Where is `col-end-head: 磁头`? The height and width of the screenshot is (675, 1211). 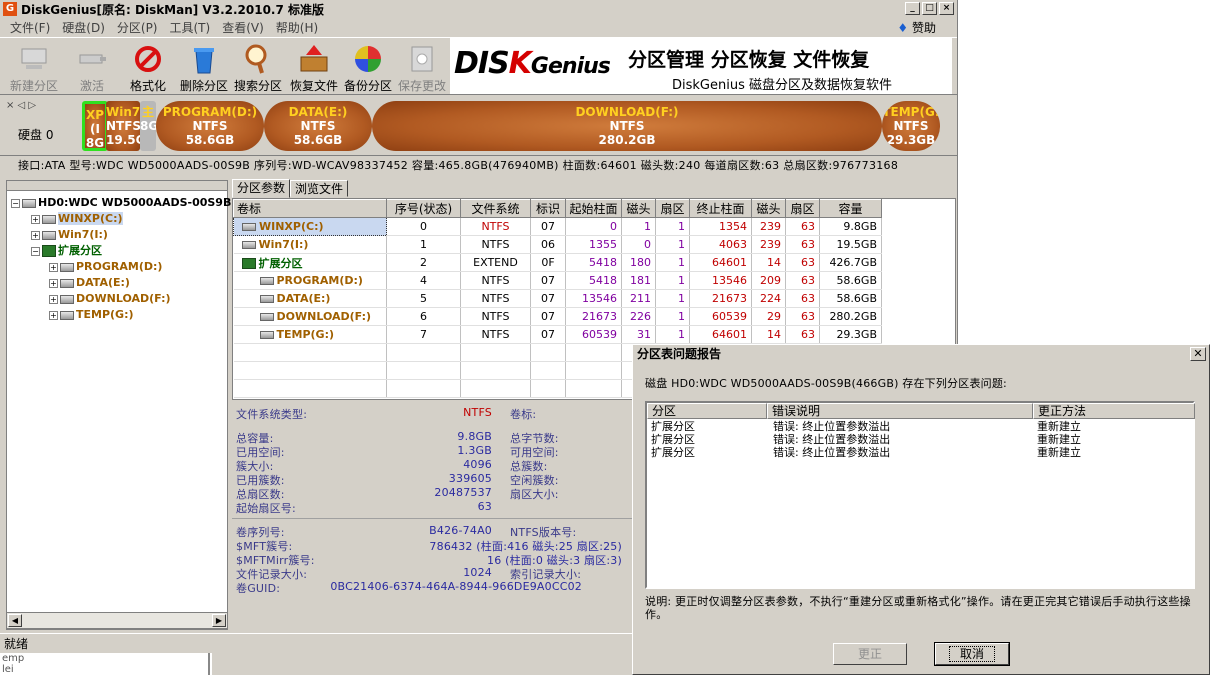
col-end-head: 磁头 is located at coordinates (768, 208).